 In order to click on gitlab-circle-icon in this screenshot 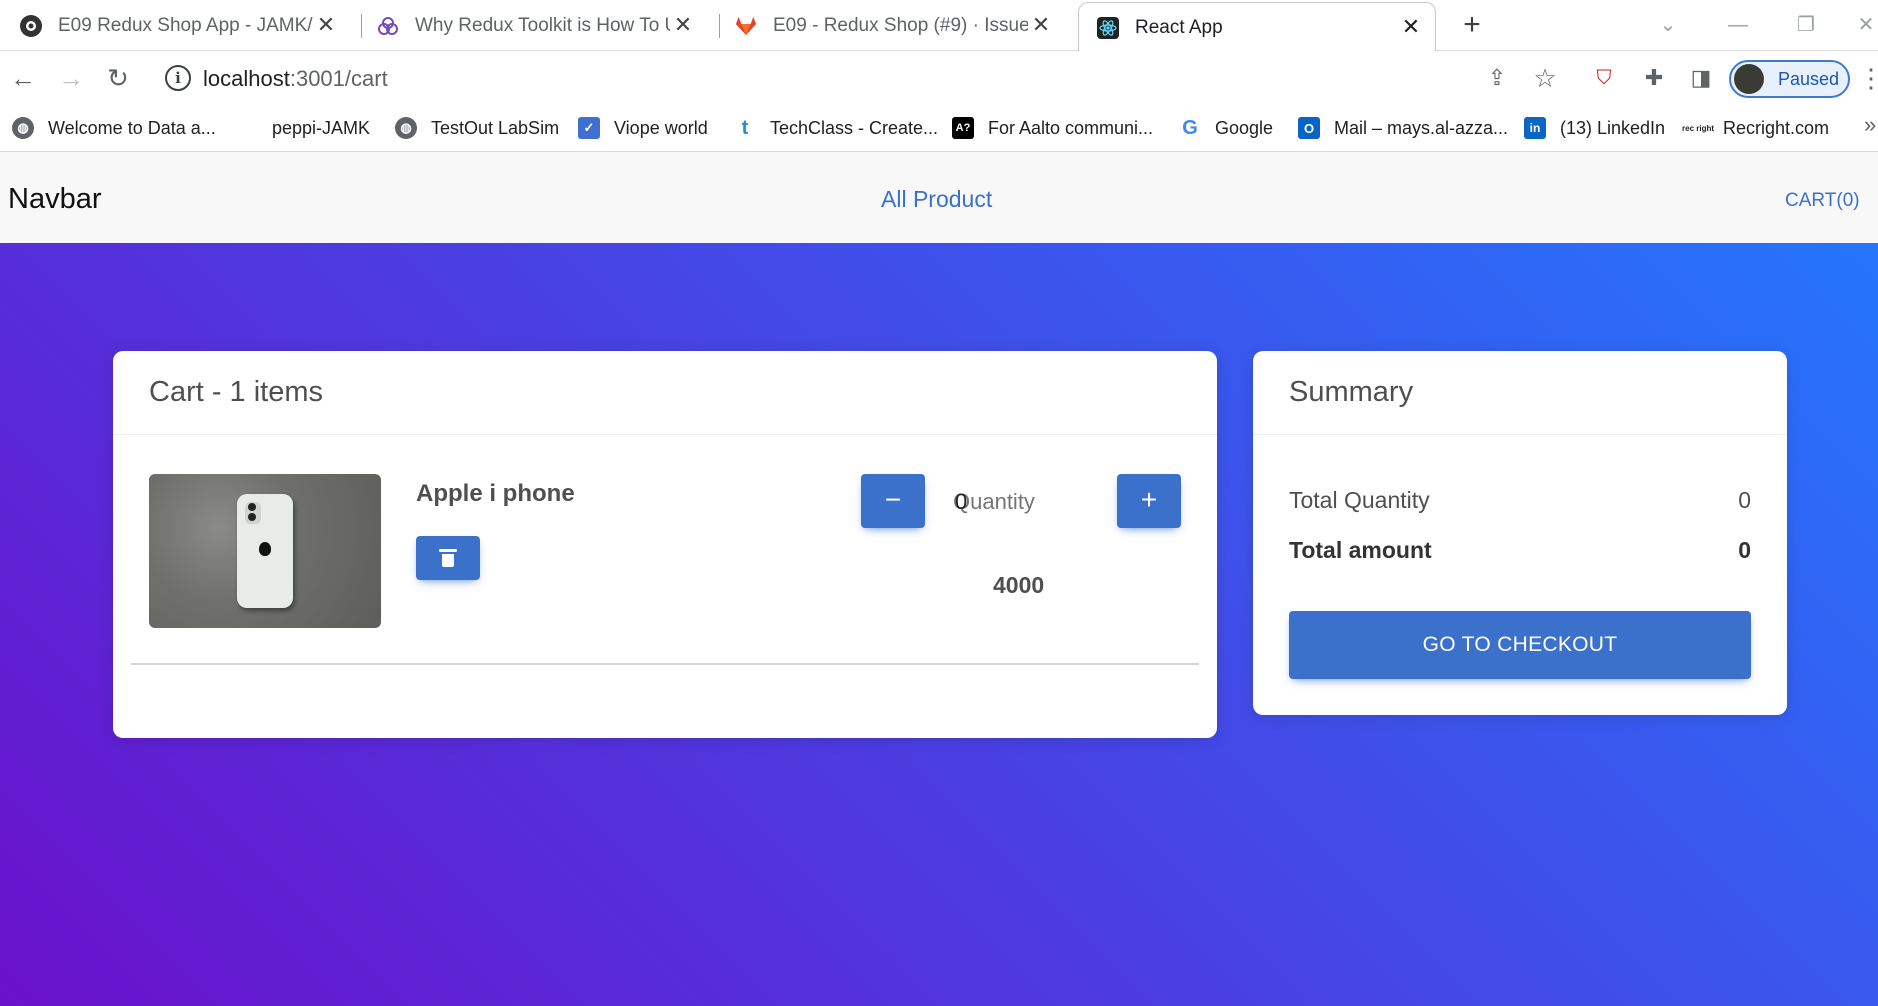, I will do `click(31, 25)`.